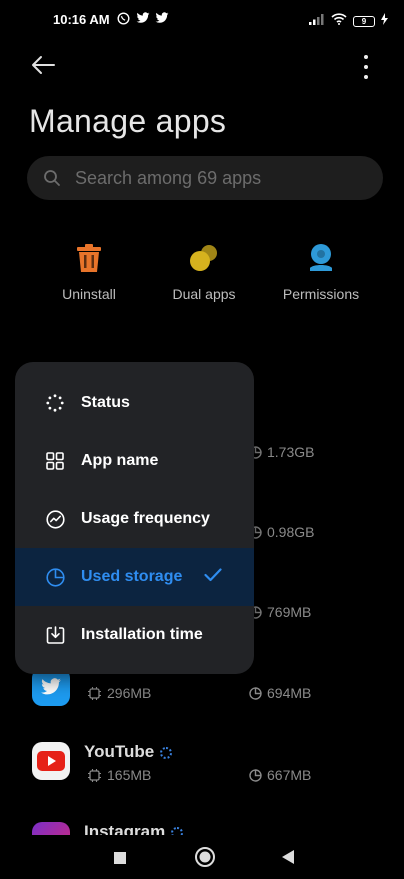 Image resolution: width=404 pixels, height=879 pixels. What do you see at coordinates (125, 829) in the screenshot?
I see `app-name-text: Instagram` at bounding box center [125, 829].